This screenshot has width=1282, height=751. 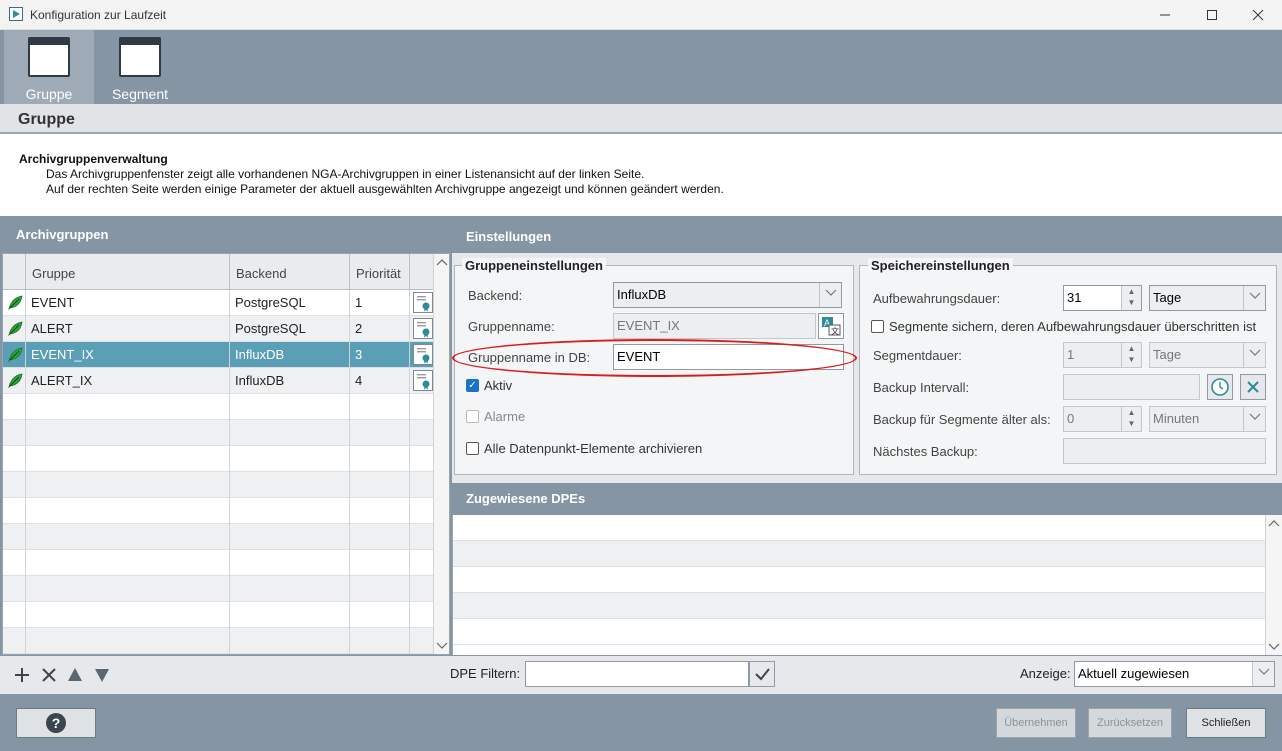 What do you see at coordinates (380, 272) in the screenshot?
I see `header-priority: Priorität` at bounding box center [380, 272].